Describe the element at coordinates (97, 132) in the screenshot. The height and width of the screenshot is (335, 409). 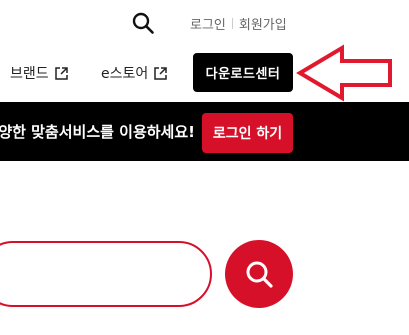
I see `banner-text: 양한 맞춤서비스를 이용하세요!` at that location.